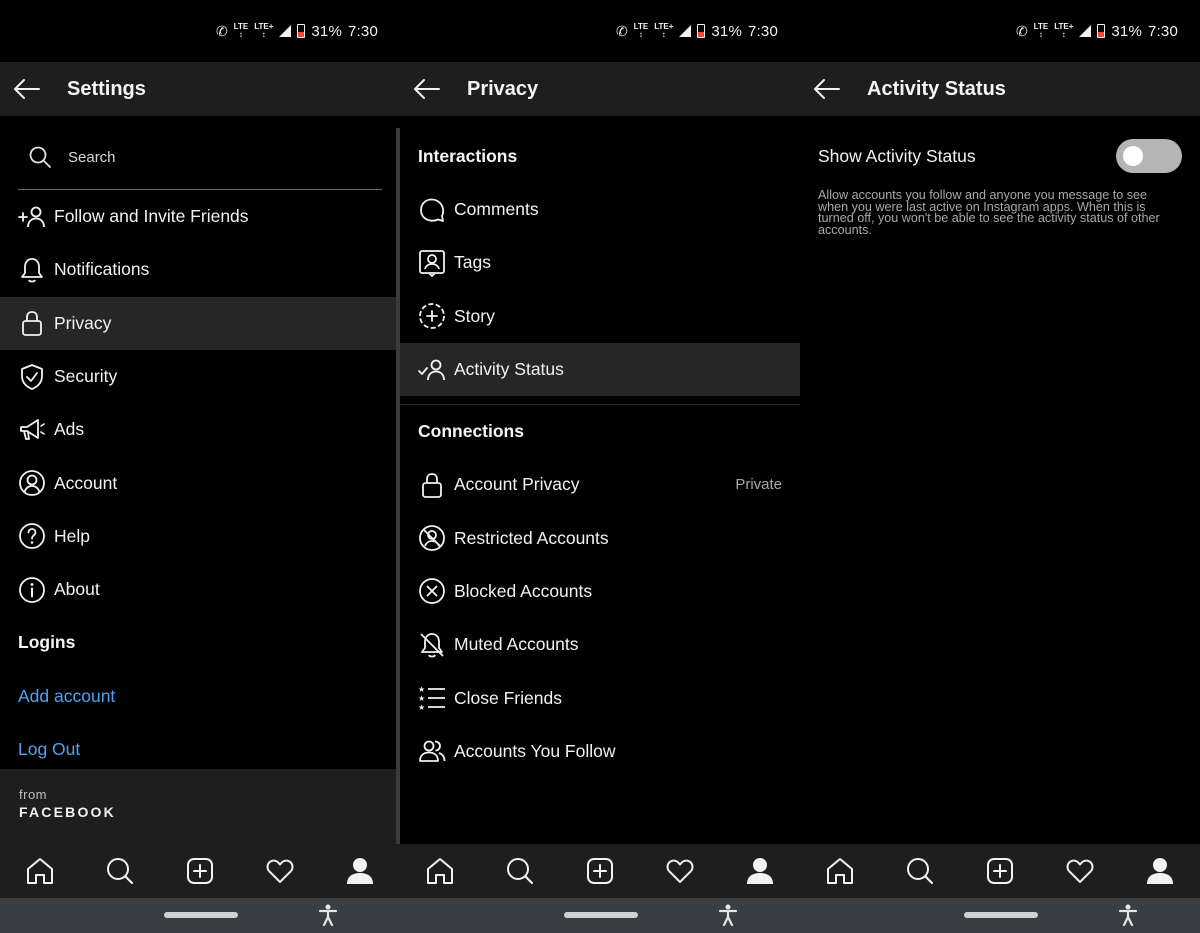  What do you see at coordinates (600, 644) in the screenshot?
I see `privacy-item-muted: Muted Accounts` at bounding box center [600, 644].